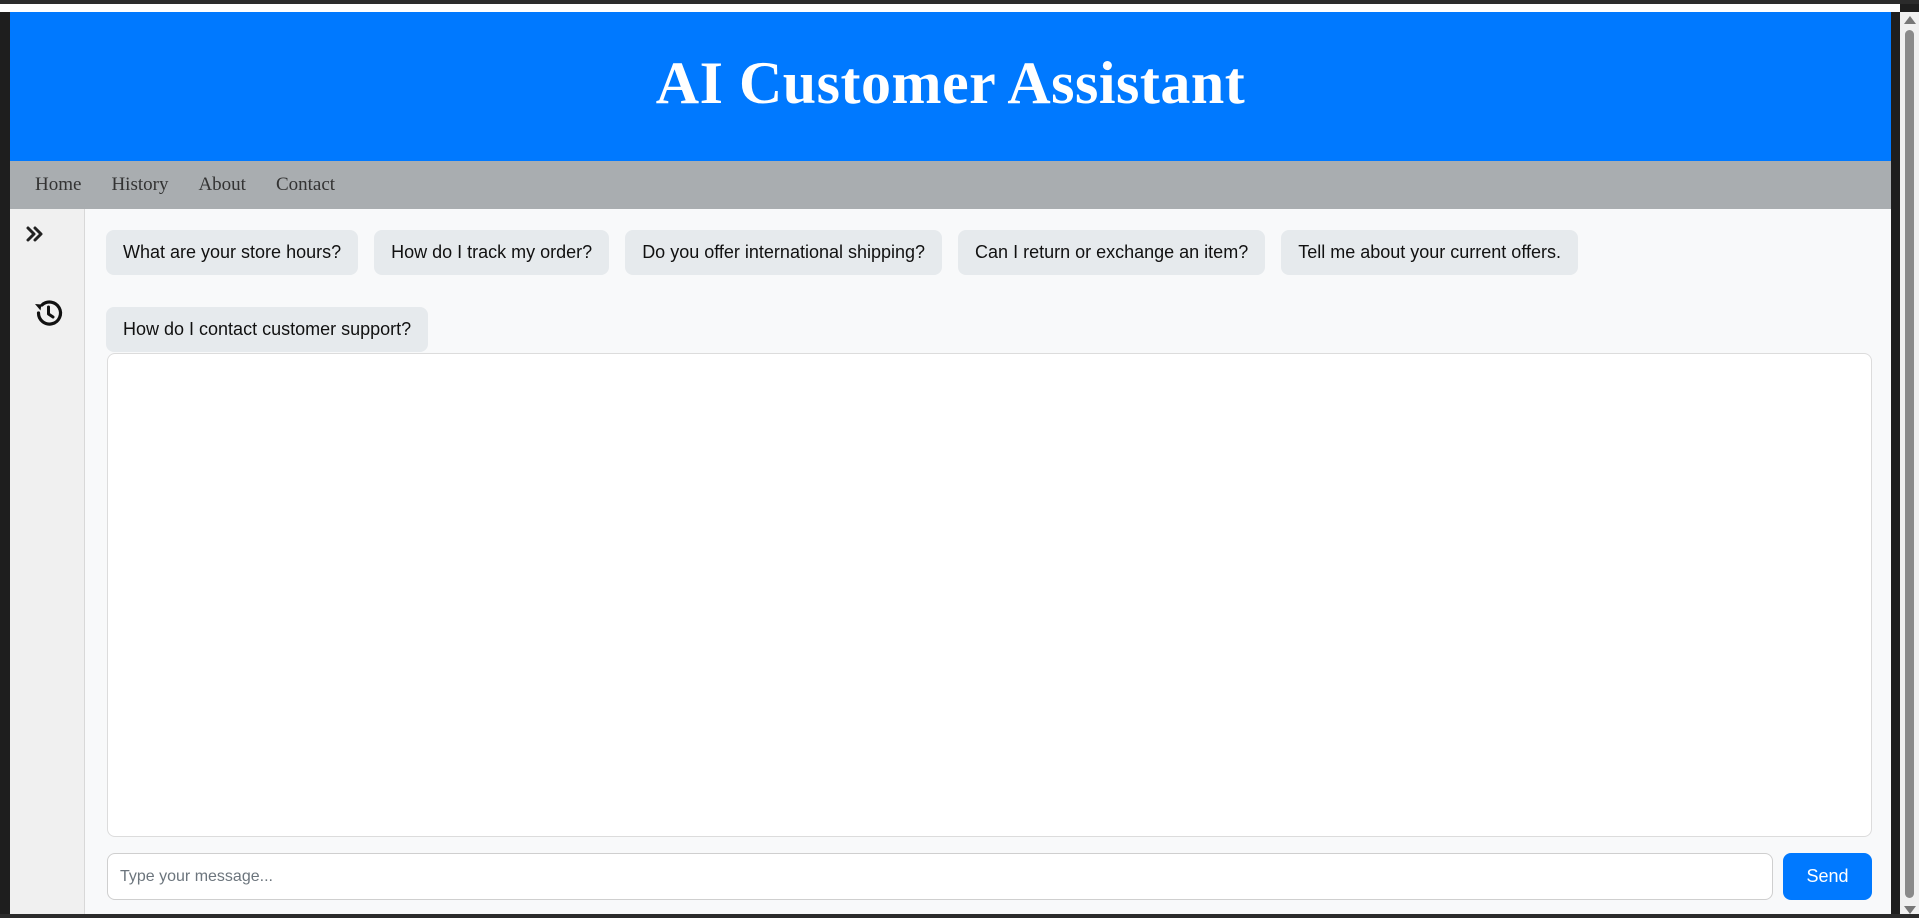 This screenshot has height=918, width=1919. I want to click on composer: Send, so click(989, 876).